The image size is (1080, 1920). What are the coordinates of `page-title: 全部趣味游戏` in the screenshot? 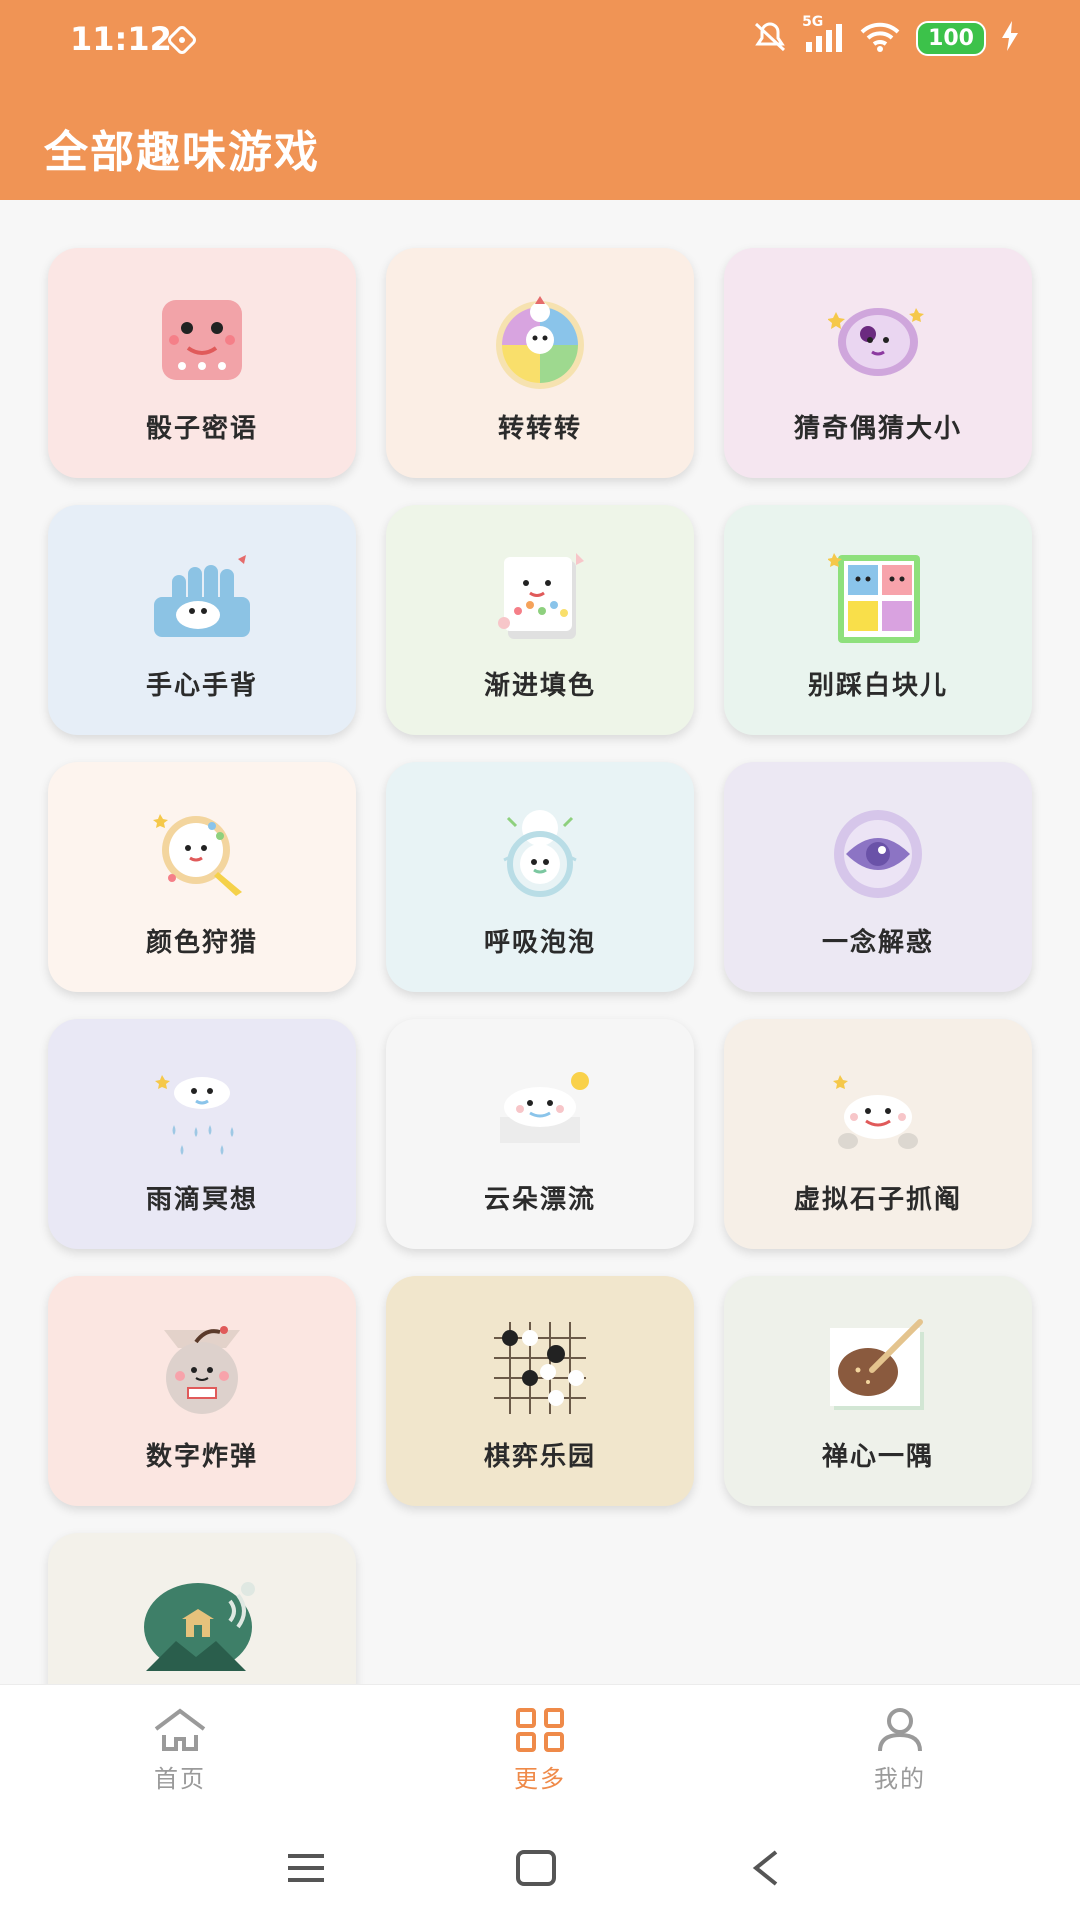 It's located at (182, 152).